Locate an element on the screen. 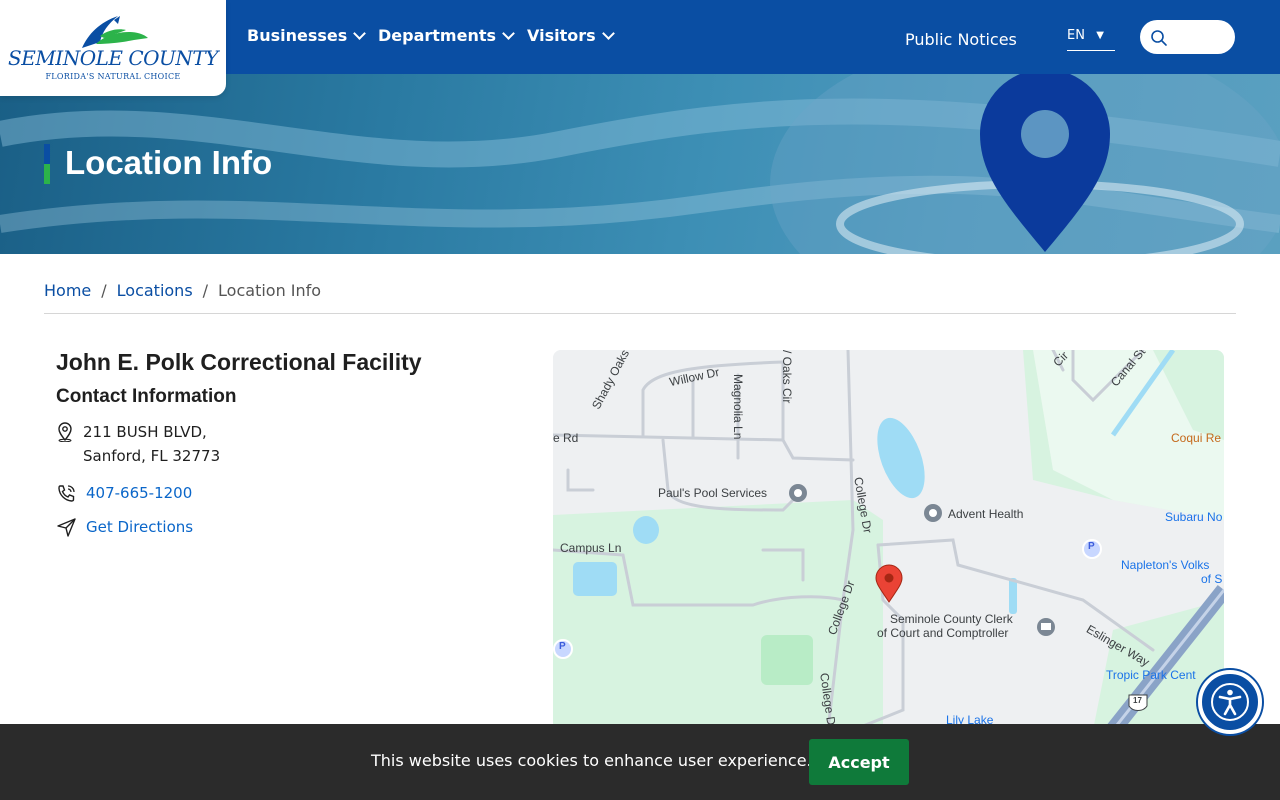 This screenshot has height=800, width=1280. map-label-oaks-cir: / Oaks Cir is located at coordinates (787, 377).